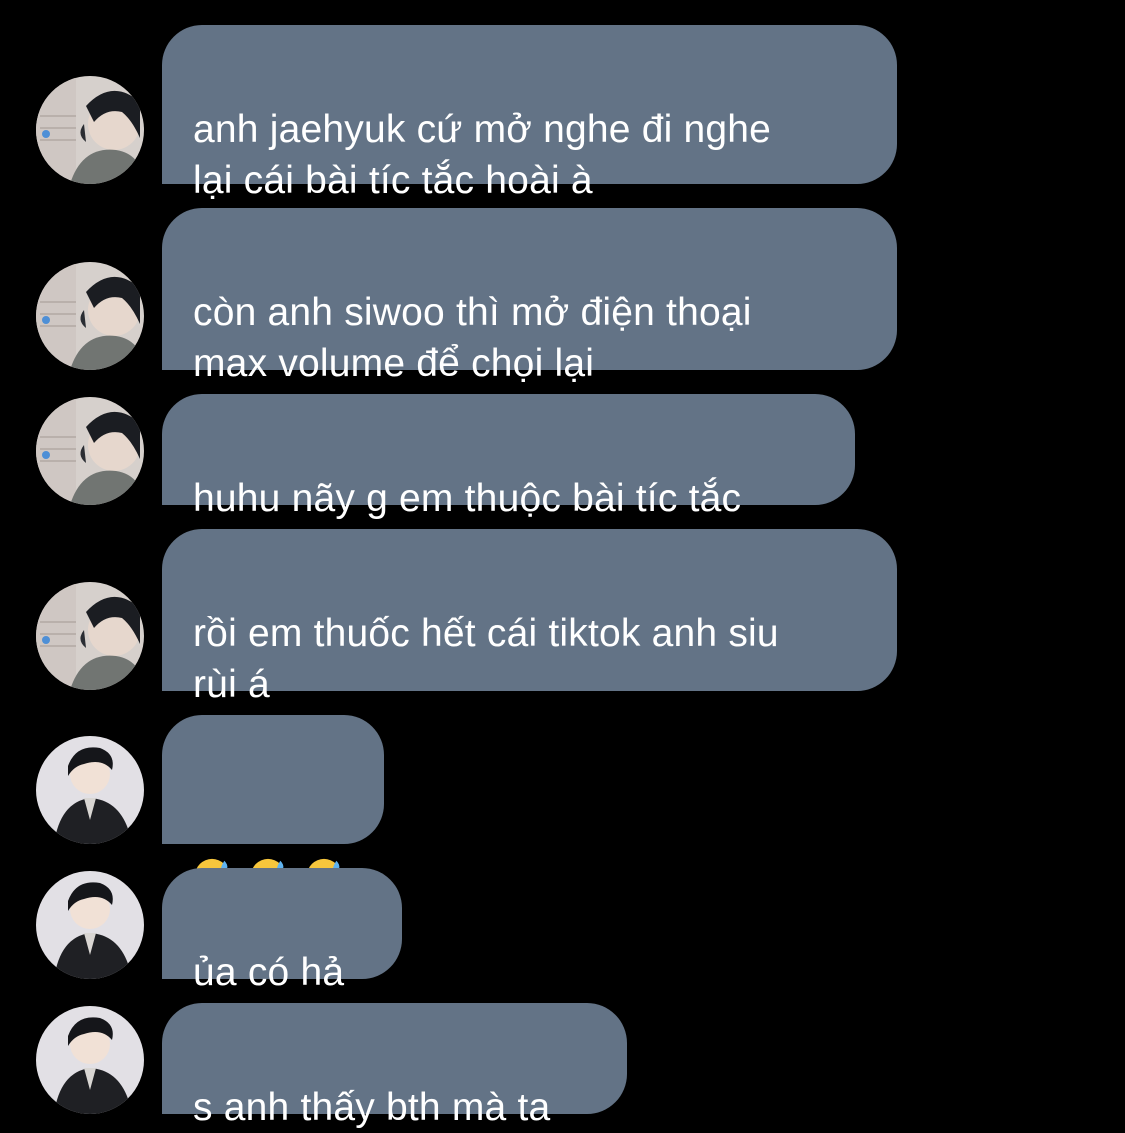 This screenshot has width=1125, height=1133. Describe the element at coordinates (394, 1066) in the screenshot. I see `message-bubble: s anh thấy bth mà ta` at that location.